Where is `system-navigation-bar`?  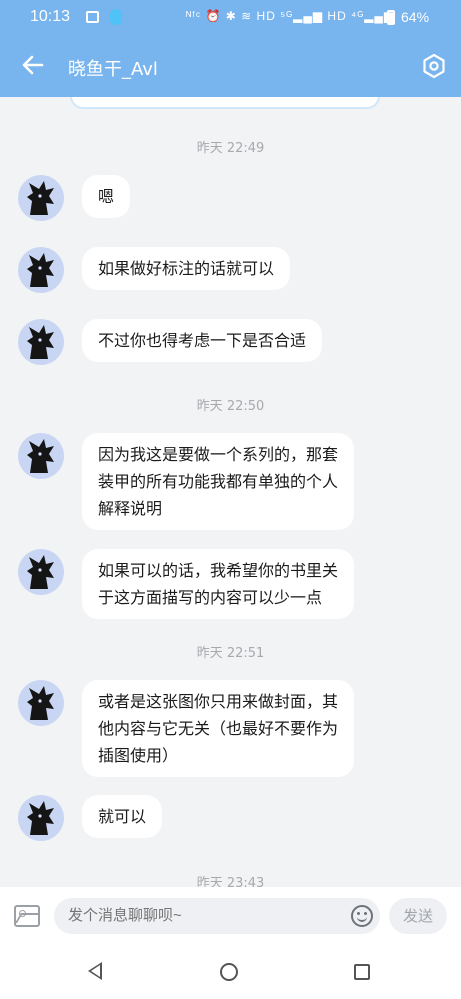
system-navigation-bar is located at coordinates (230, 972).